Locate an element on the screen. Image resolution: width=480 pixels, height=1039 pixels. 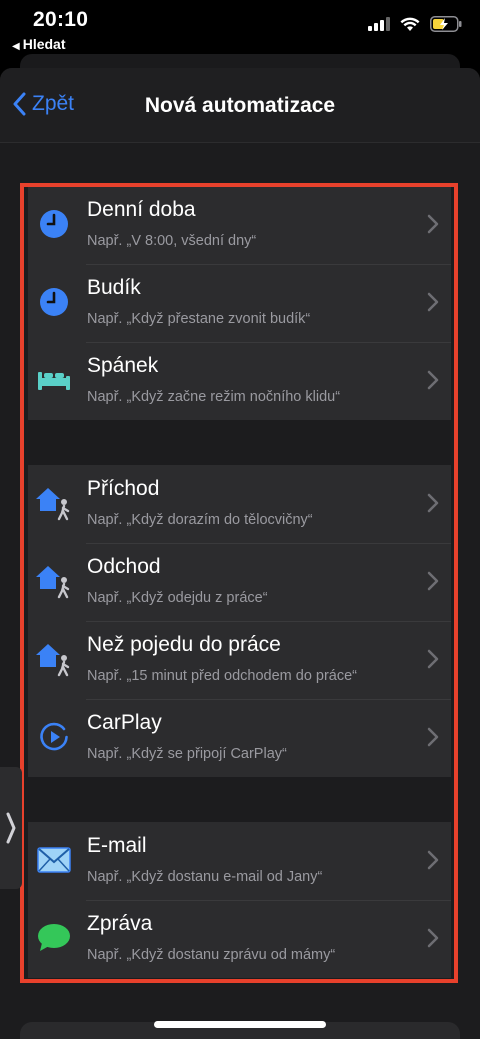
status-icons is located at coordinates (415, 24).